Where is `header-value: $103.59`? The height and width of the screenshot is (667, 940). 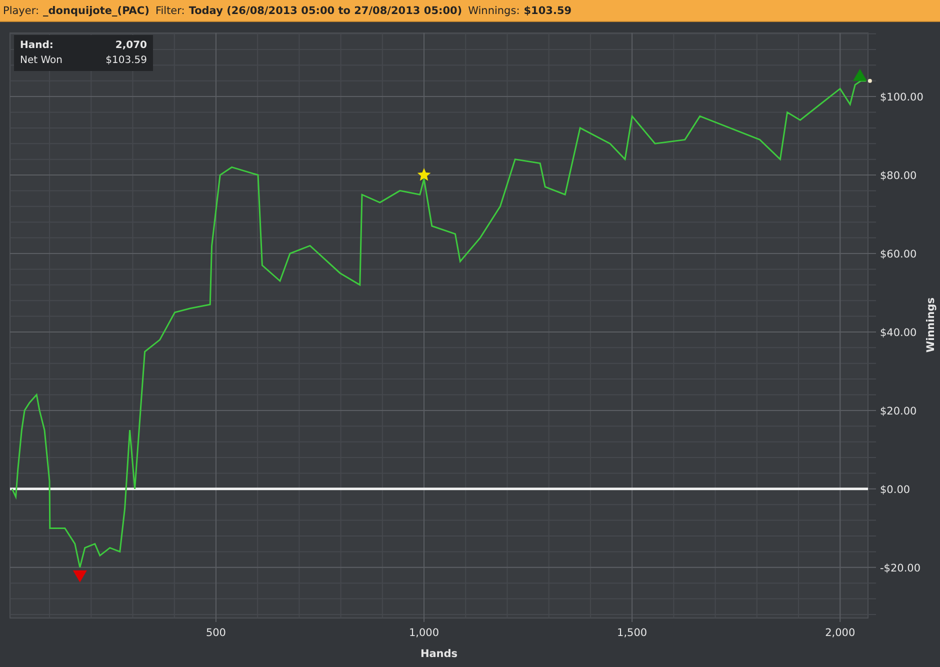 header-value: $103.59 is located at coordinates (548, 10).